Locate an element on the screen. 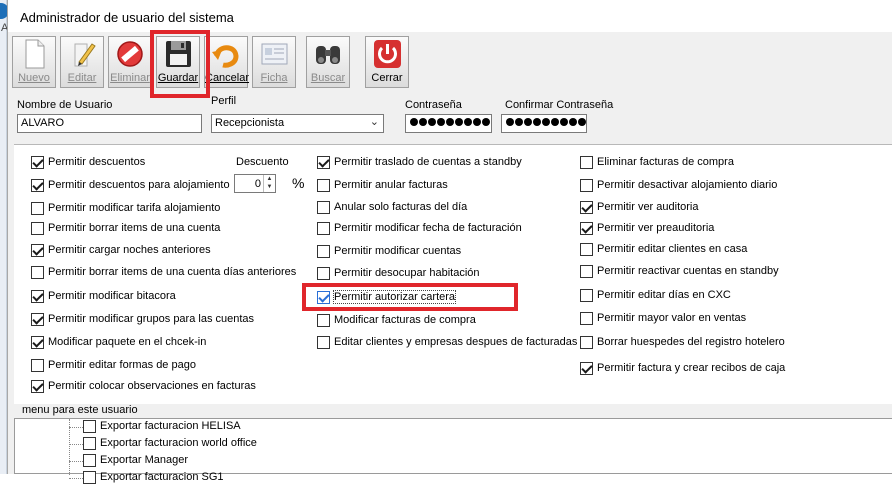 The height and width of the screenshot is (486, 892). username-input: ALVARO is located at coordinates (109, 123).